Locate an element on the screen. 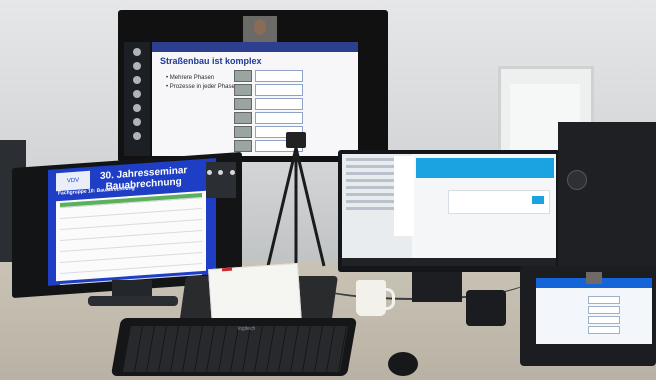 Image resolution: width=656 pixels, height=380 pixels. conference-speaker-panel is located at coordinates (221, 180).